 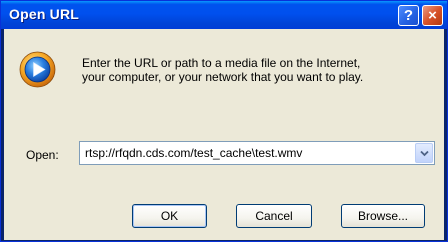 I want to click on url-combobox: rtsp://rfqdn.cds.com/test_cache\test.wmv, so click(x=257, y=153).